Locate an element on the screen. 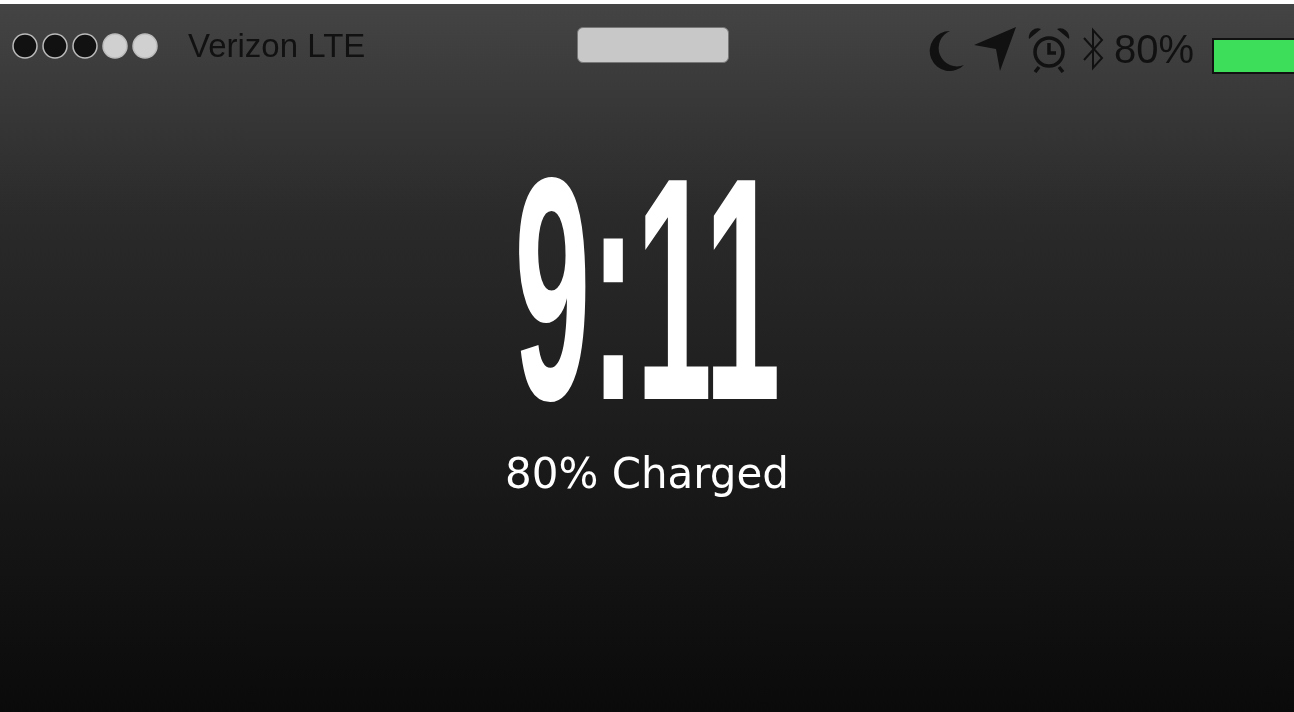 The width and height of the screenshot is (1294, 712). battery-icon is located at coordinates (1253, 56).